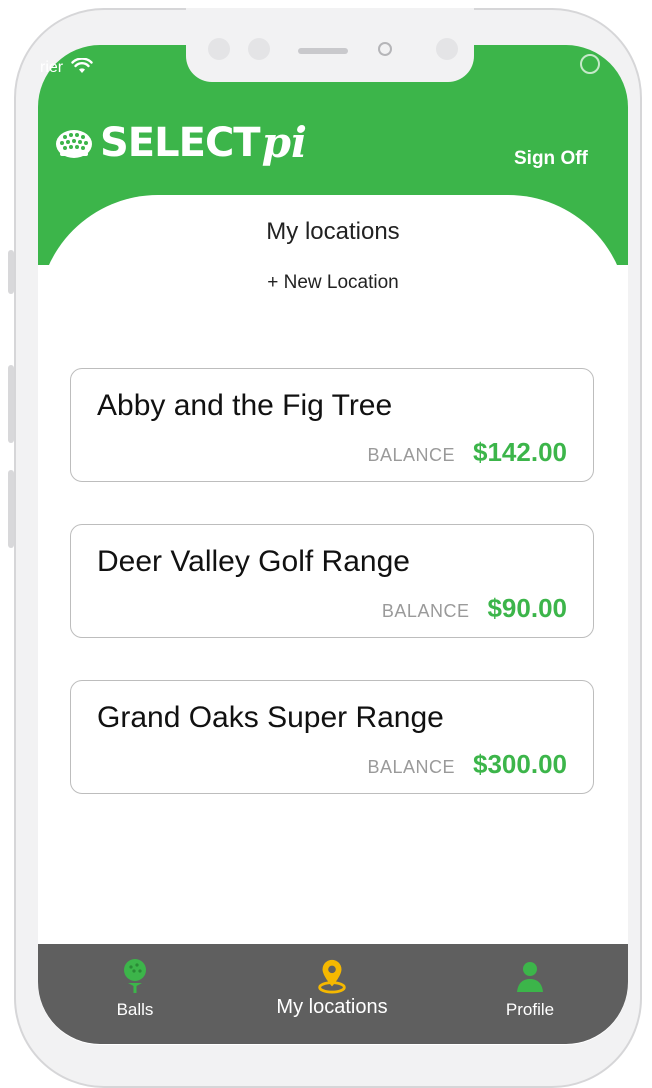 The height and width of the screenshot is (1088, 652). I want to click on person-icon, so click(530, 977).